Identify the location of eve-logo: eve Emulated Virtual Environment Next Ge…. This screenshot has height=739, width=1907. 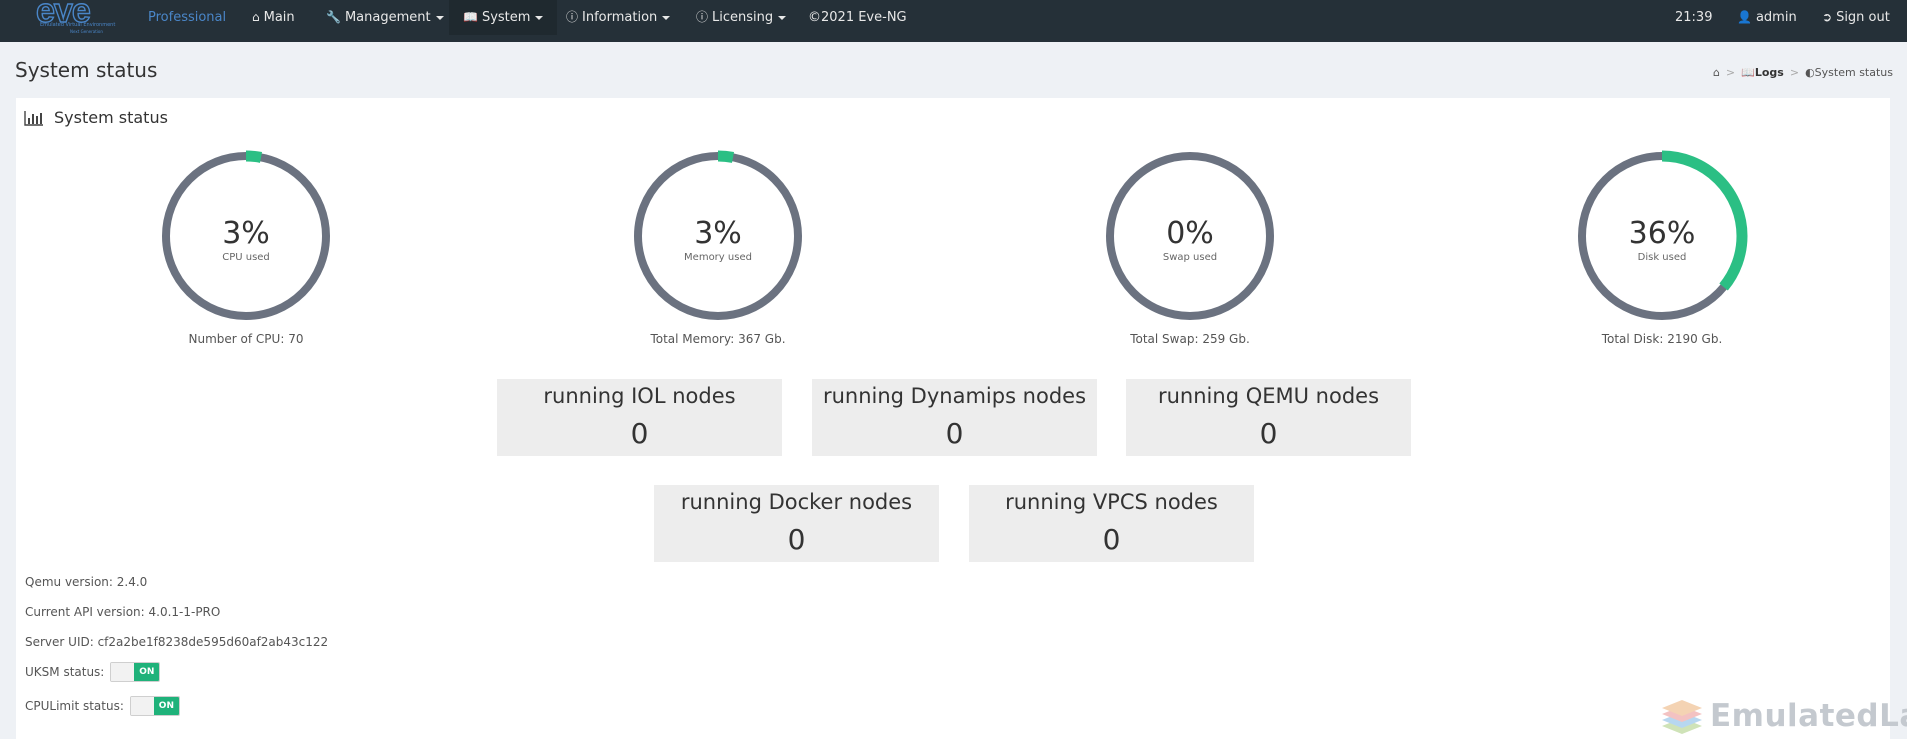
(73, 18).